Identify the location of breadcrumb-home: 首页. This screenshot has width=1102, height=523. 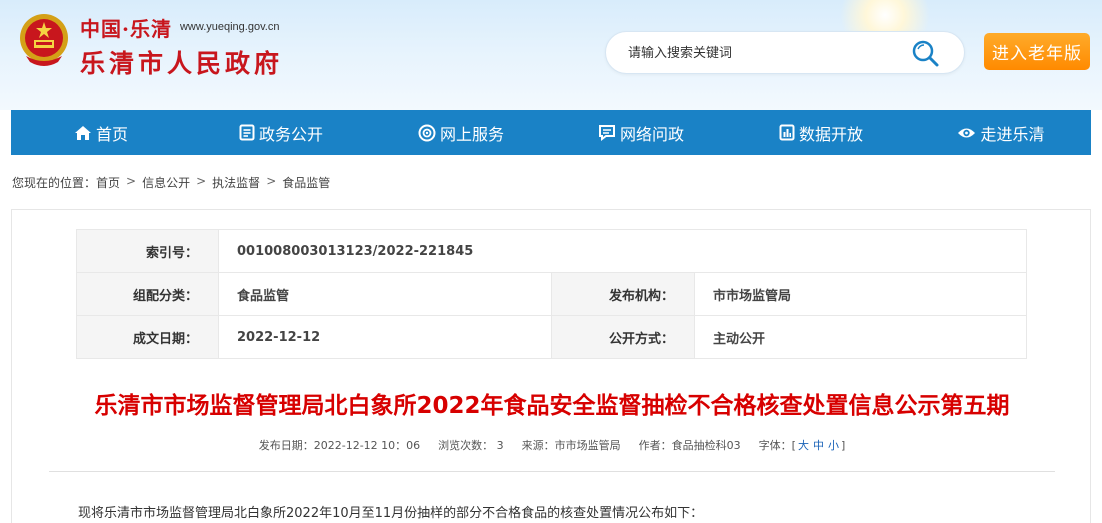
(108, 182).